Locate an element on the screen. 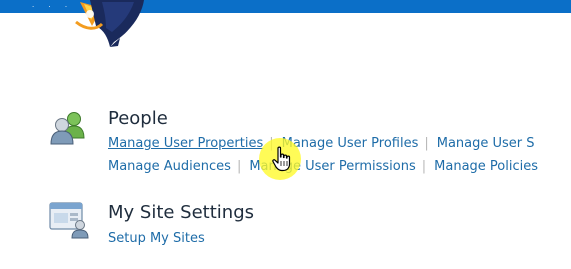 The width and height of the screenshot is (571, 269). manage-user-sub-types-link: Manage User S is located at coordinates (486, 143).